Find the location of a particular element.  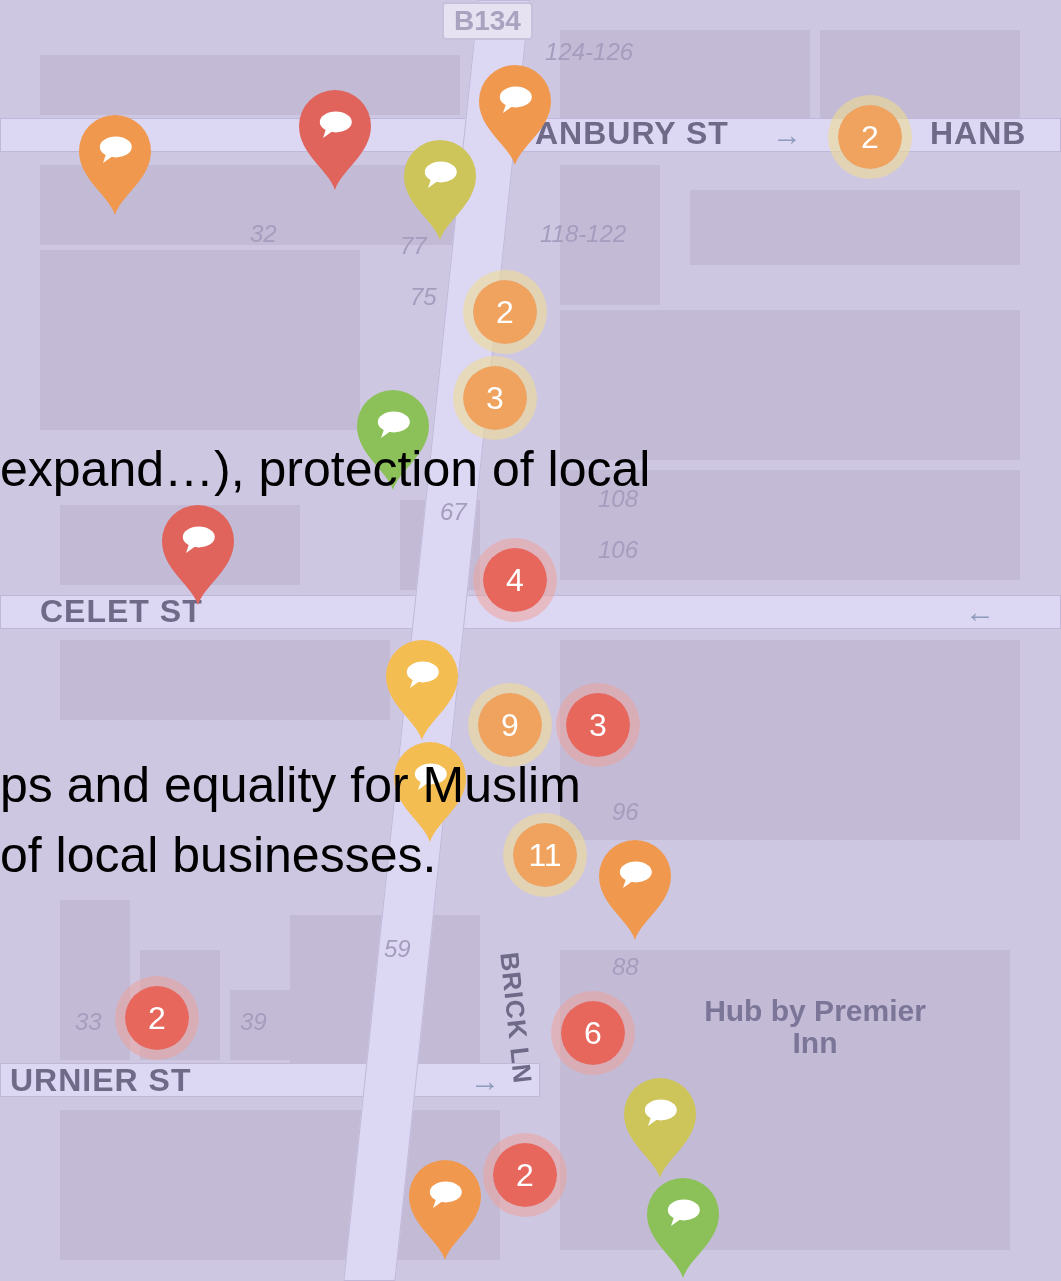

house-number: 59 is located at coordinates (397, 949).